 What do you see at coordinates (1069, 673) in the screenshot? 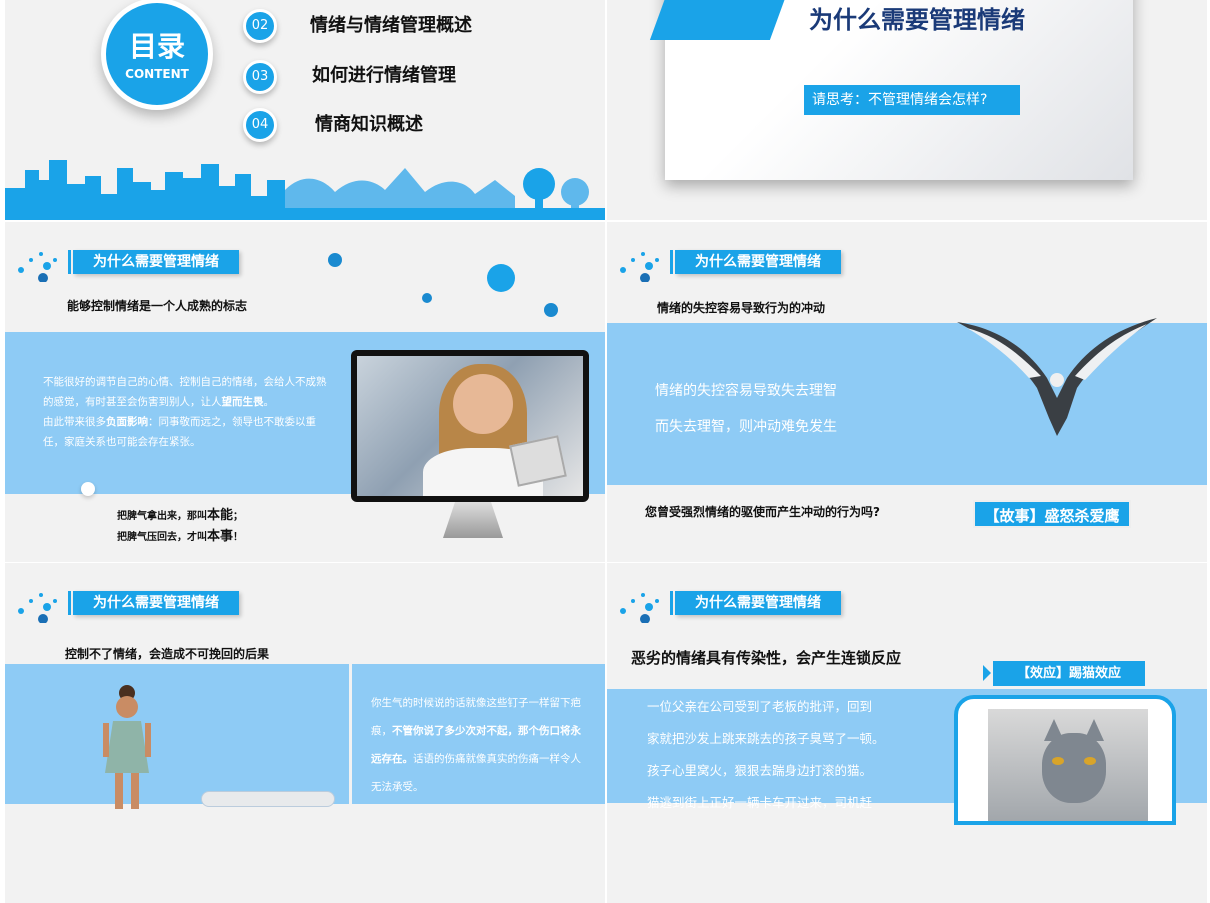
I see `effect-label: 【效应】踢猫效应` at bounding box center [1069, 673].